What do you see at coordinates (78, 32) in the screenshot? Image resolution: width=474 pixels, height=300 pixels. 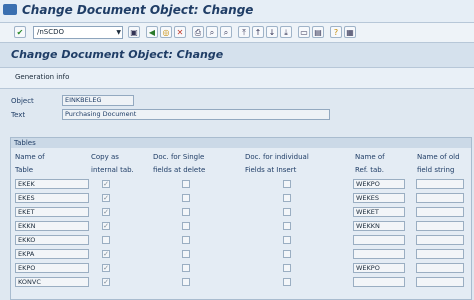 I see `command-field: /nSCDO ▼` at bounding box center [78, 32].